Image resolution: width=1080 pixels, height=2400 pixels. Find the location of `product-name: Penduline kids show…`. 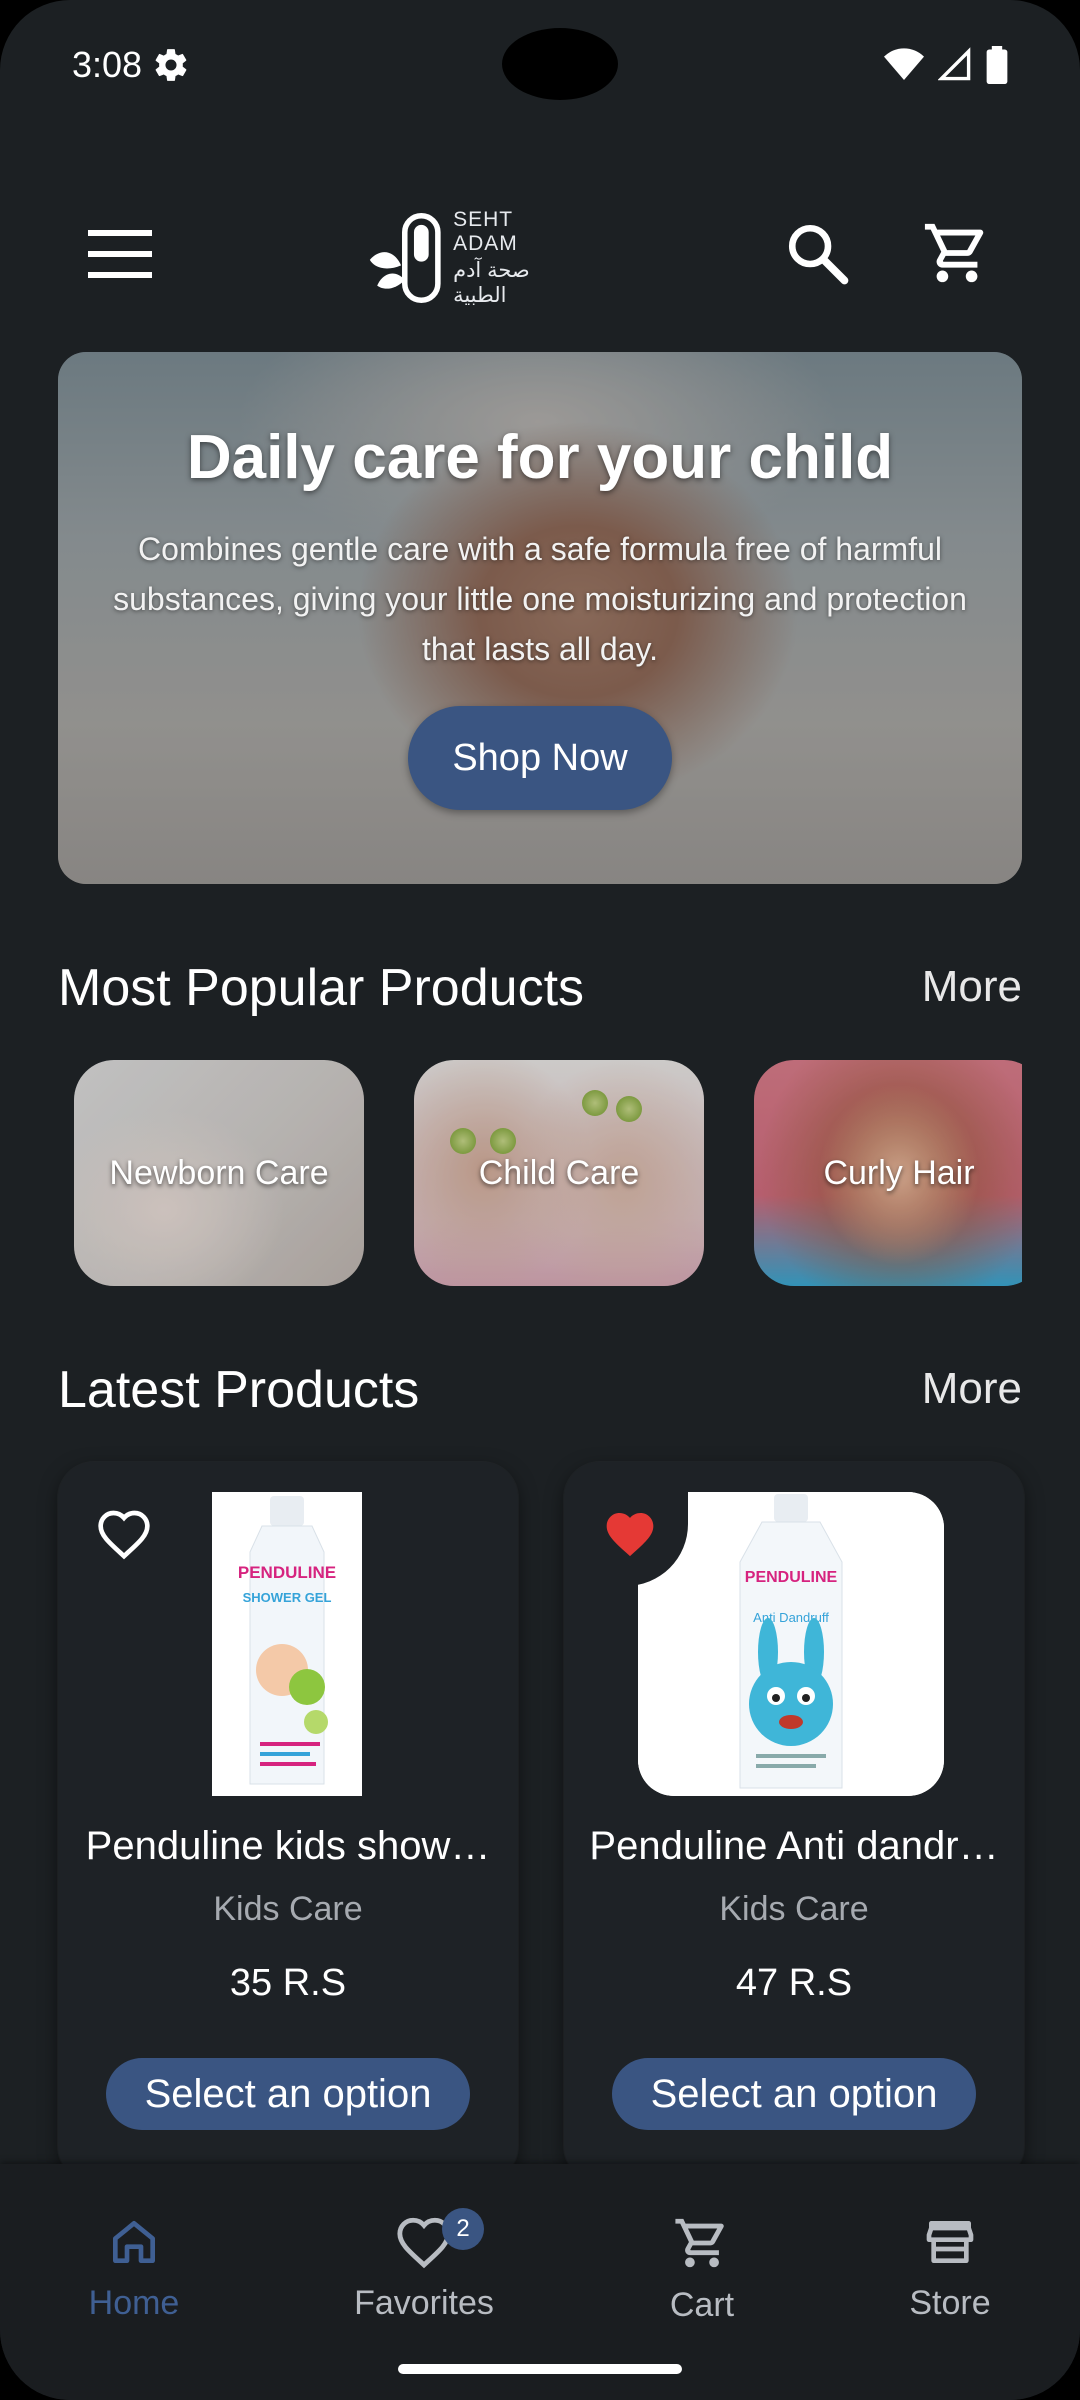

product-name: Penduline kids show… is located at coordinates (288, 1846).